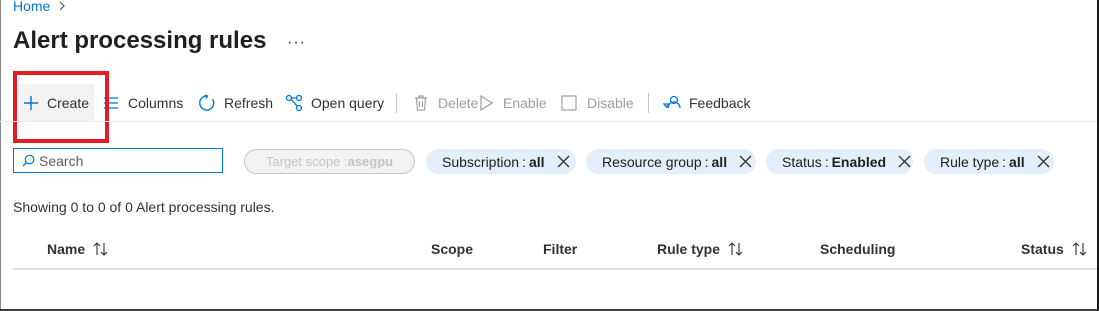 Image resolution: width=1099 pixels, height=311 pixels. I want to click on column-header-name-label: Name, so click(66, 249).